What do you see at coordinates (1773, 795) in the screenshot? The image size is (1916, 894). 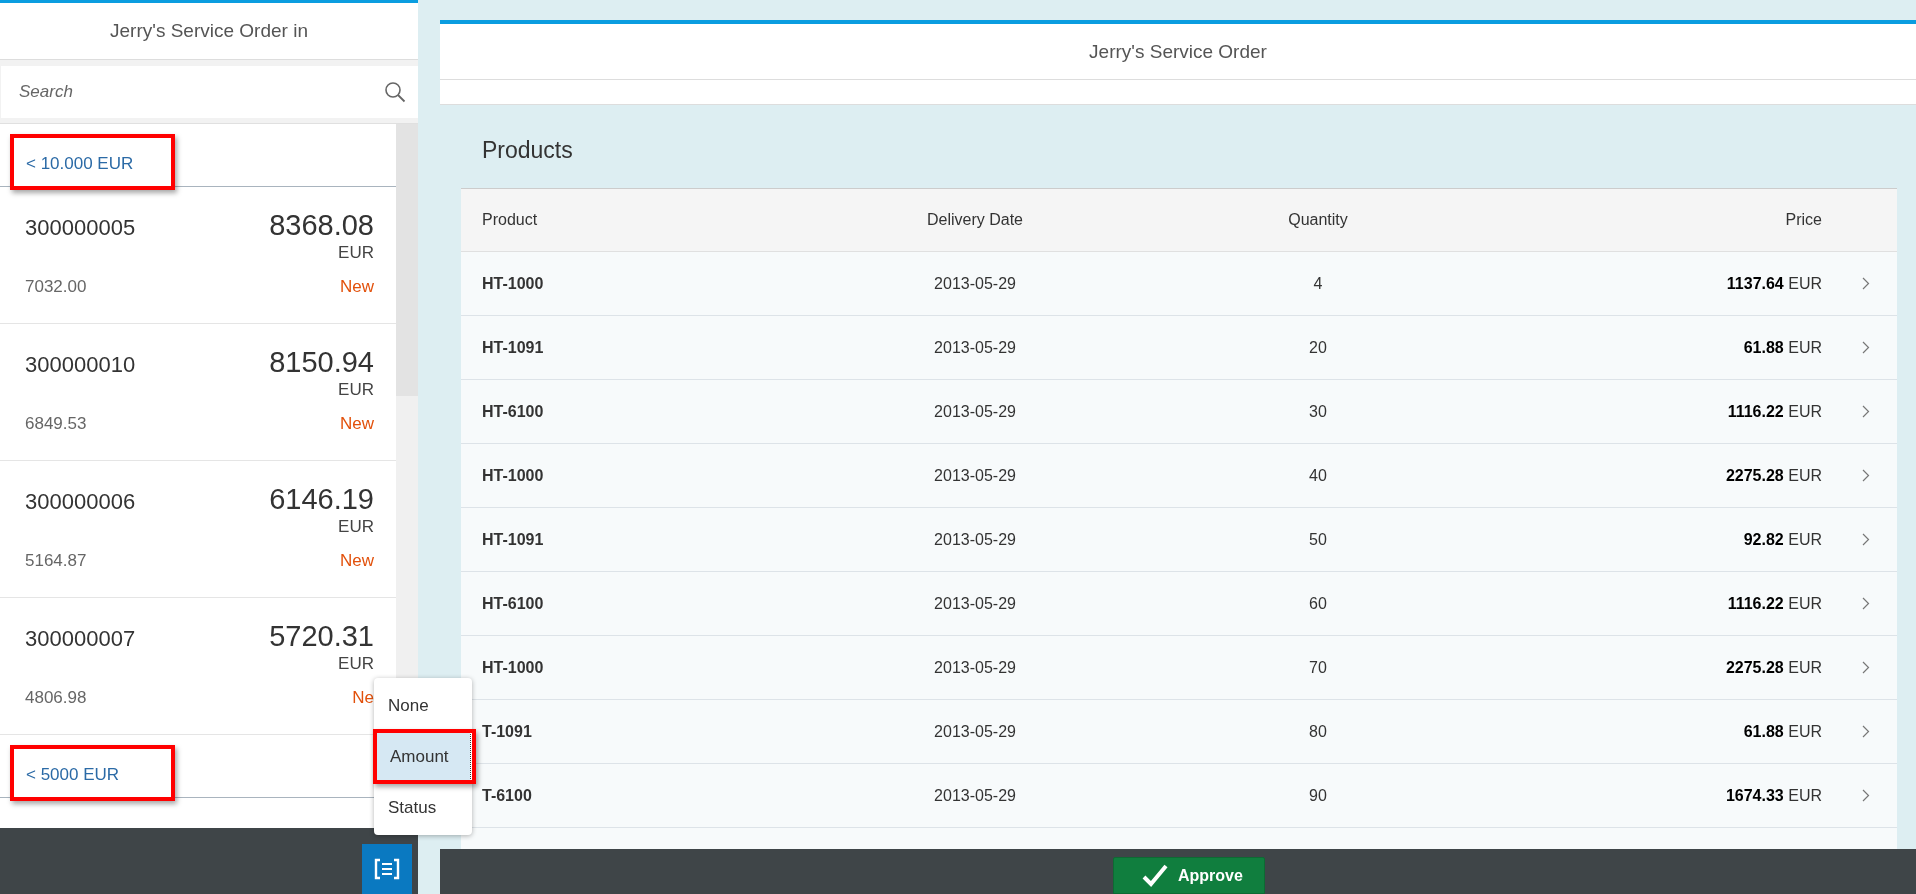 I see `price-cell: 1674.33 EUR` at bounding box center [1773, 795].